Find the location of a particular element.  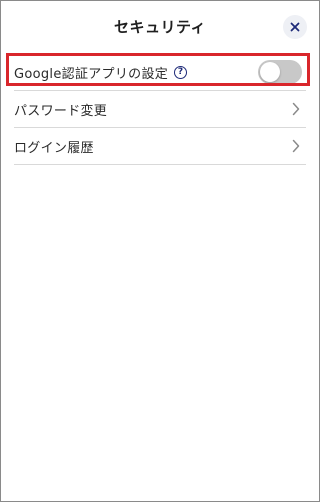

page-title: セキュリティ is located at coordinates (160, 27).